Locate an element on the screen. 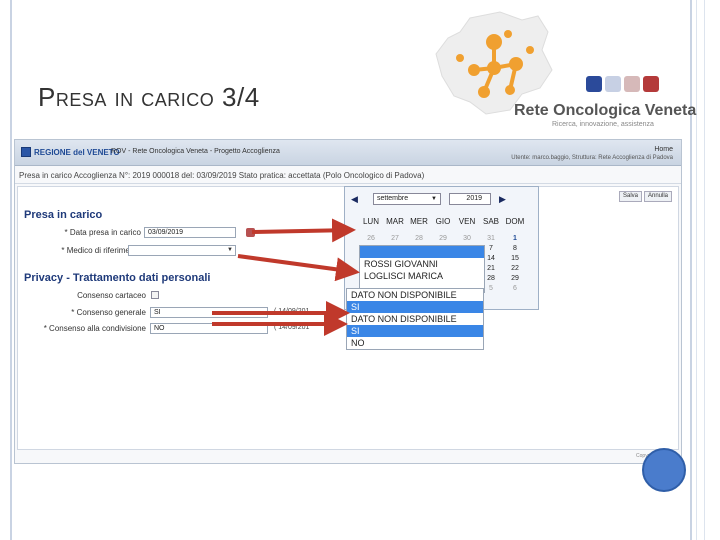  arrow-to-medico-list is located at coordinates (298, 268).